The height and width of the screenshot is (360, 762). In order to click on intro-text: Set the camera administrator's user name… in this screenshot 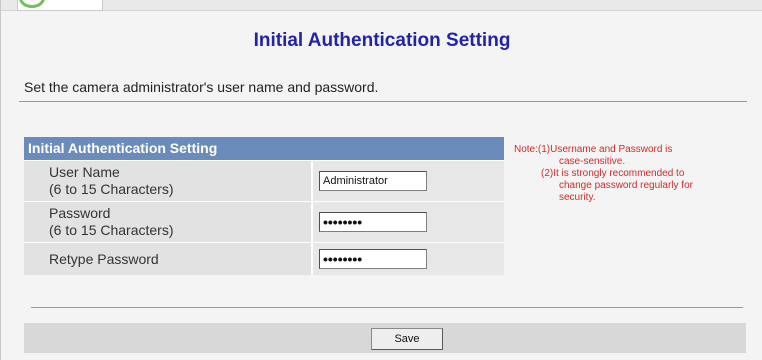, I will do `click(201, 87)`.